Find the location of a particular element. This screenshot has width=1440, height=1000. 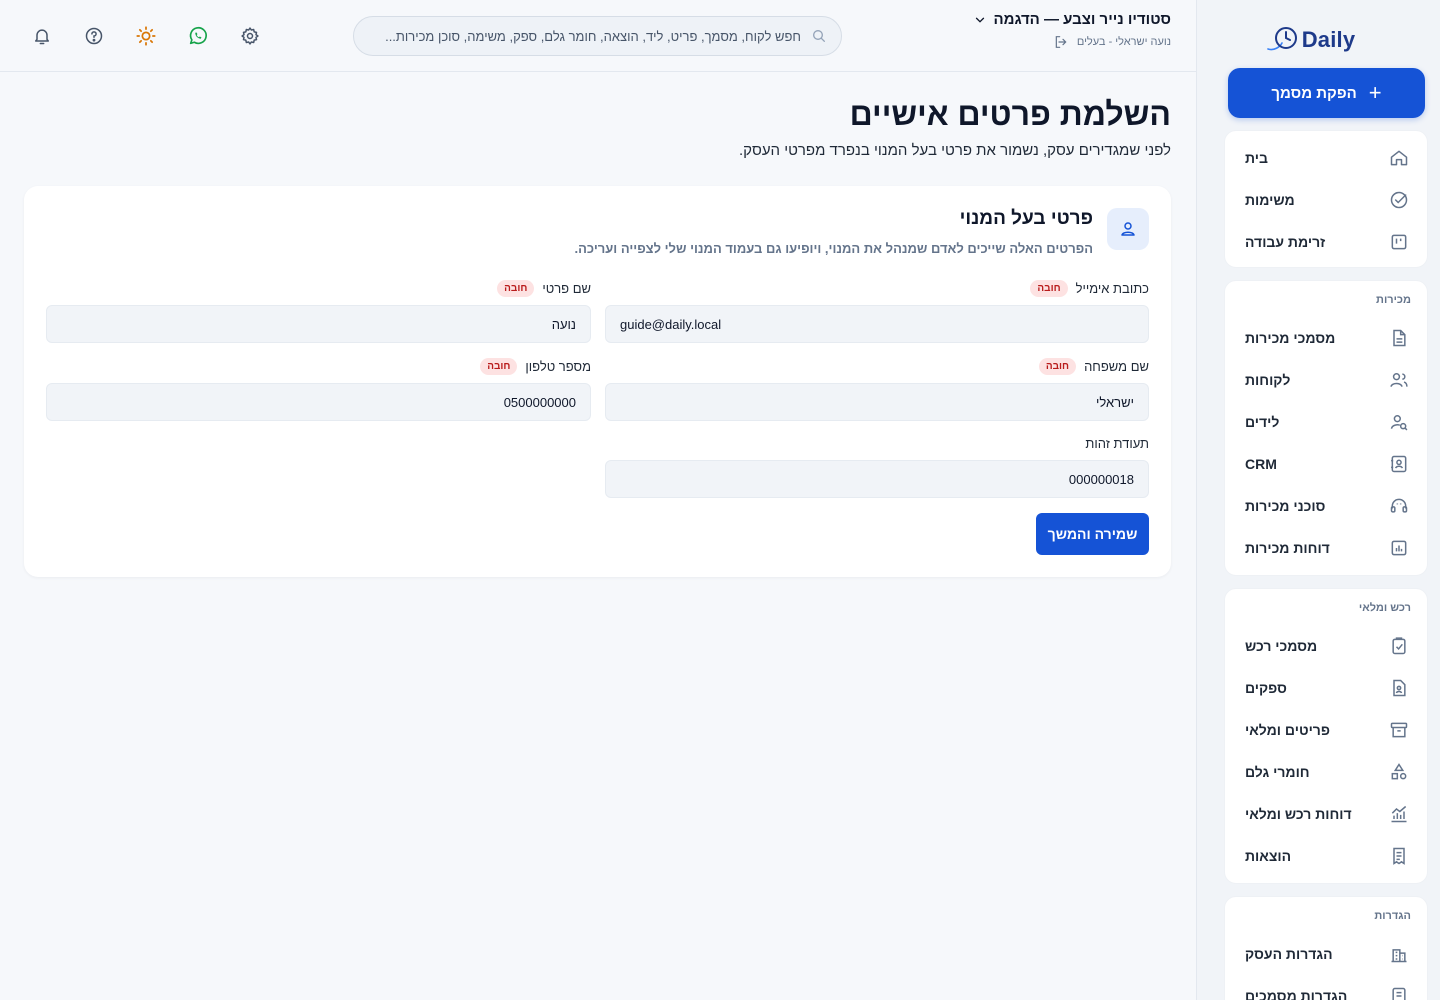

document-icon is located at coordinates (1399, 338).